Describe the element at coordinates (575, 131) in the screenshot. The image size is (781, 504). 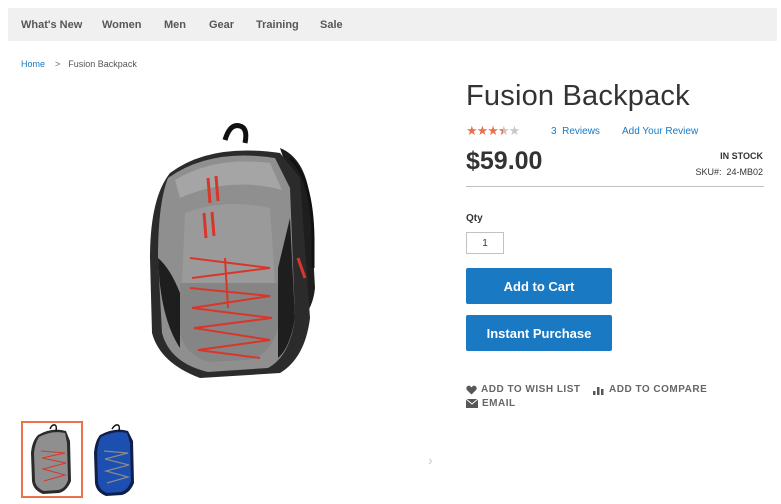
I see `reviews-link: 3 Reviews` at that location.